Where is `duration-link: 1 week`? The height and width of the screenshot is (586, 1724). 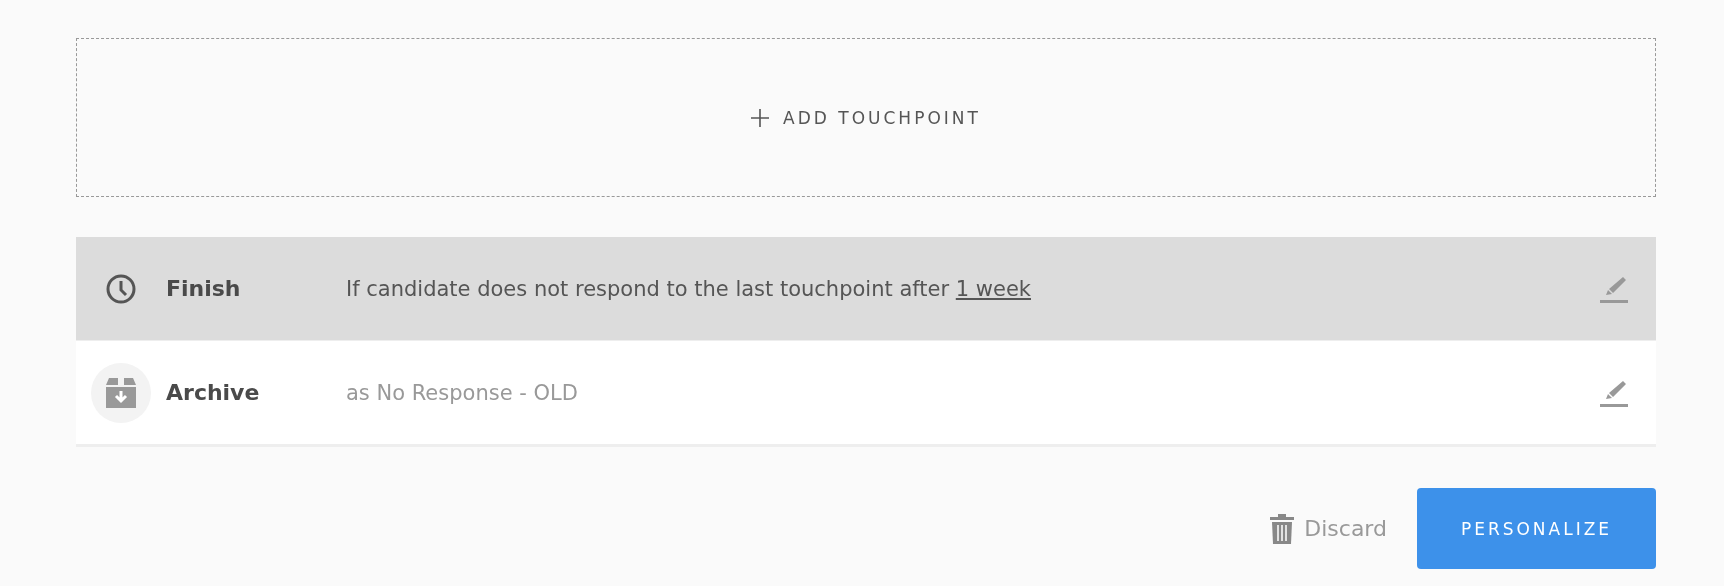
duration-link: 1 week is located at coordinates (993, 288).